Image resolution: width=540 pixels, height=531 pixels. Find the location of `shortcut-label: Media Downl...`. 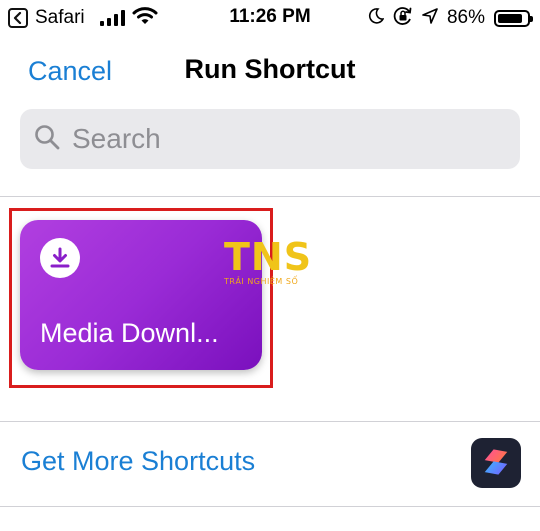

shortcut-label: Media Downl... is located at coordinates (129, 333).